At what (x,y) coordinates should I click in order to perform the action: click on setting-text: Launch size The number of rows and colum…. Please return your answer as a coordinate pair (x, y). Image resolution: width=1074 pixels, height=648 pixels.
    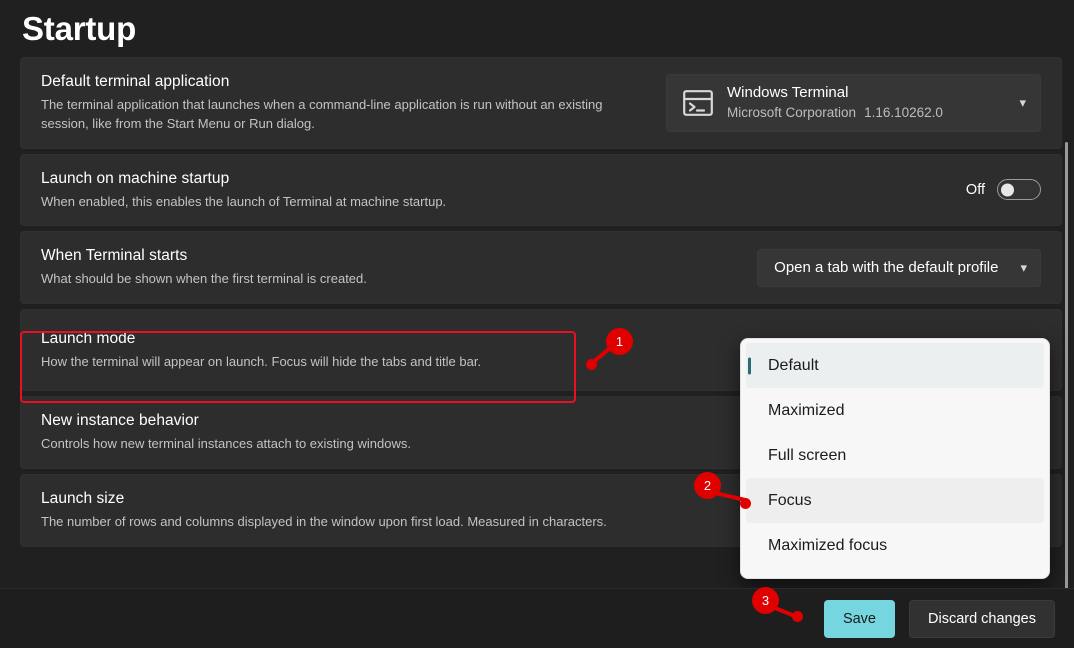
    Looking at the image, I should click on (324, 510).